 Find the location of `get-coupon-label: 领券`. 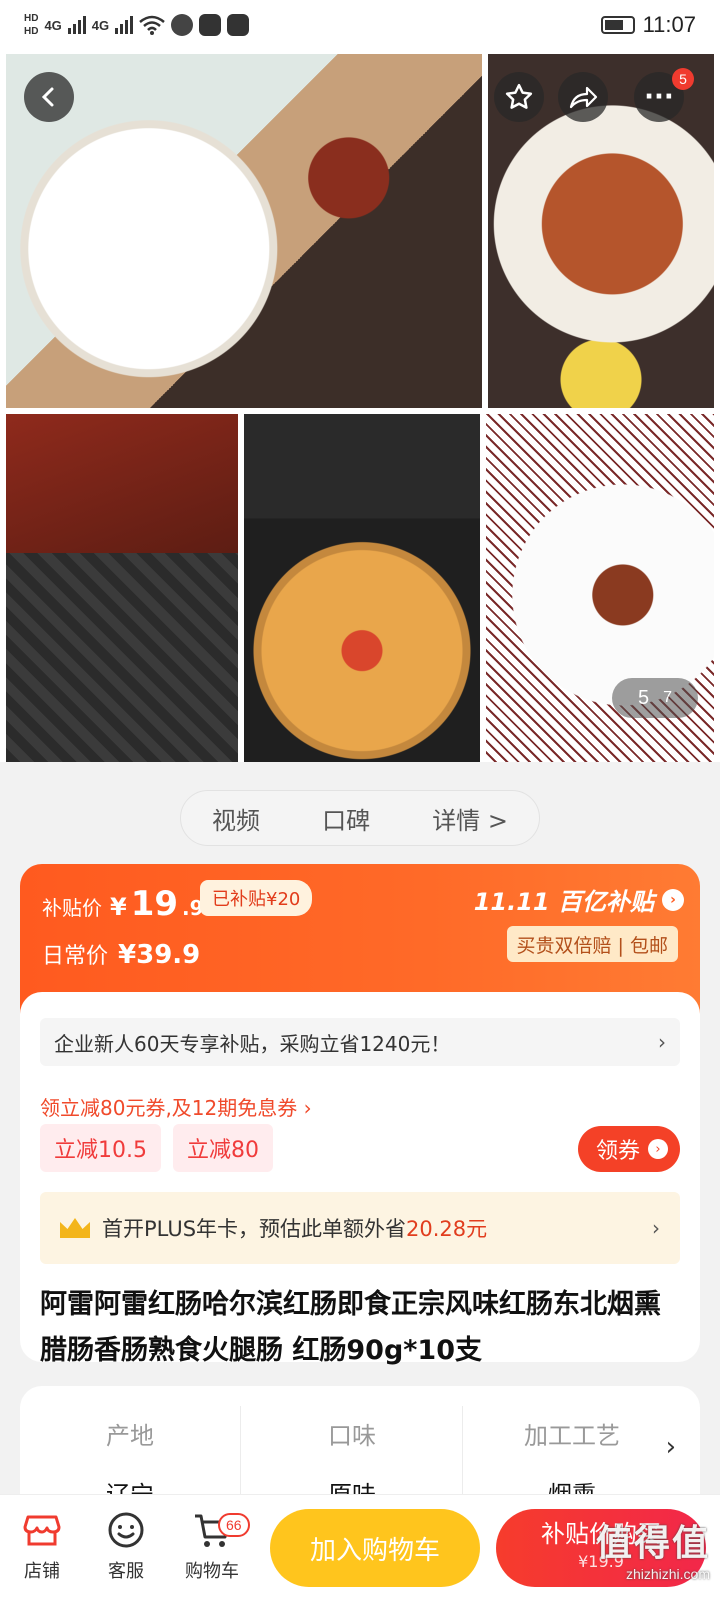

get-coupon-label: 领券 is located at coordinates (617, 1151).